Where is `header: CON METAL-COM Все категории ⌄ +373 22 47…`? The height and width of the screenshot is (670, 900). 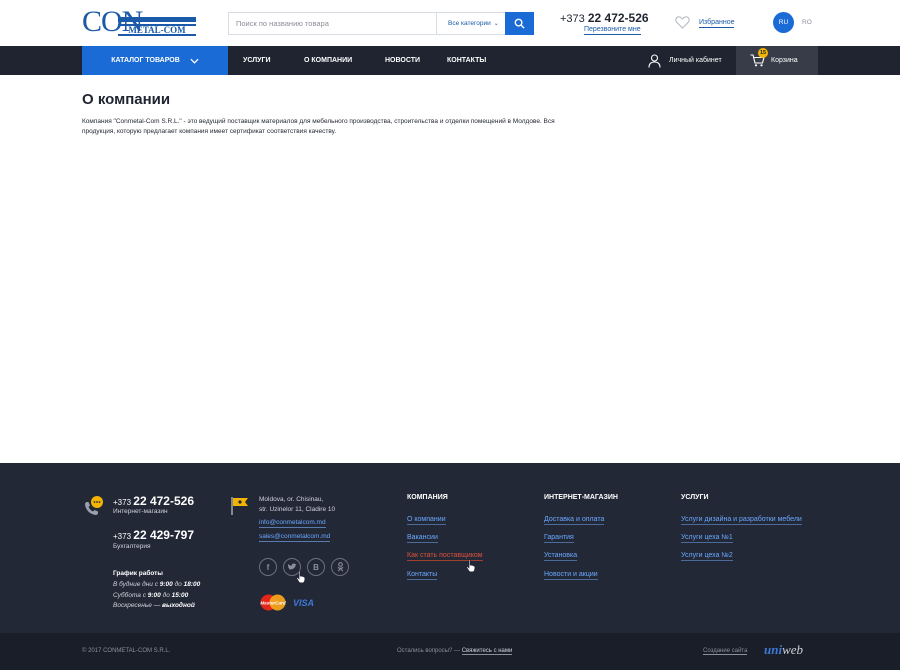 header: CON METAL-COM Все категории ⌄ +373 22 47… is located at coordinates (450, 23).